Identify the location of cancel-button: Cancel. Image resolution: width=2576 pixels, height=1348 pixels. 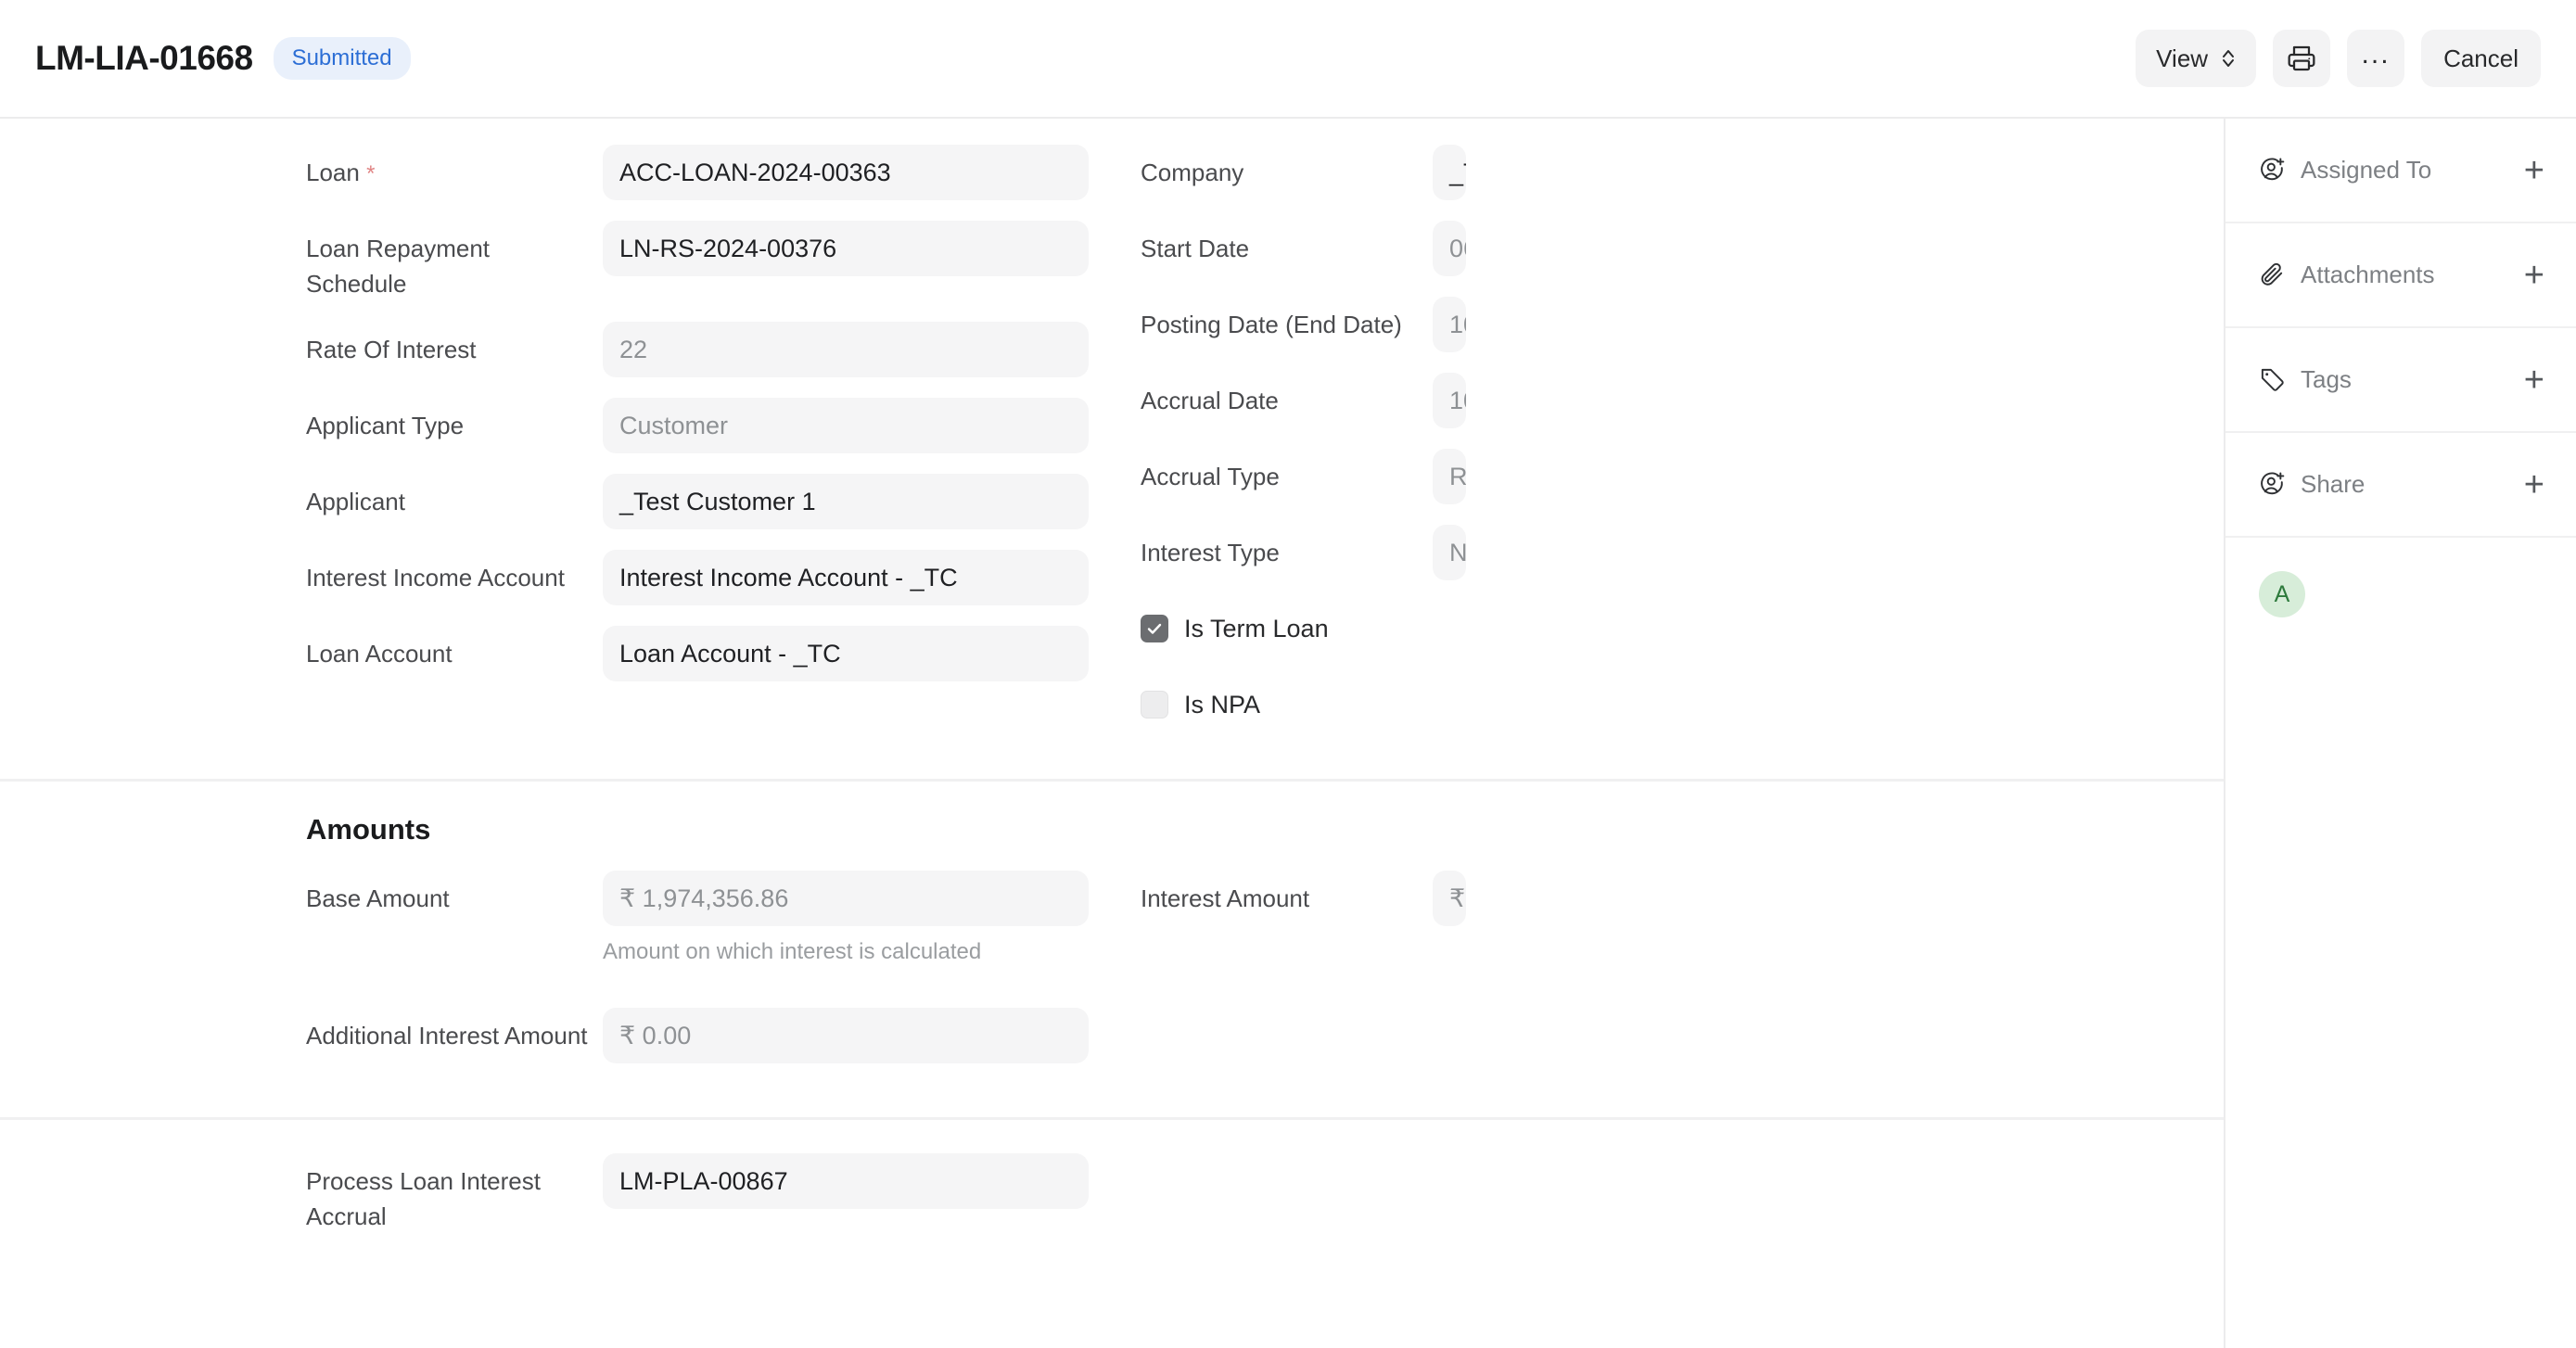
(2481, 59).